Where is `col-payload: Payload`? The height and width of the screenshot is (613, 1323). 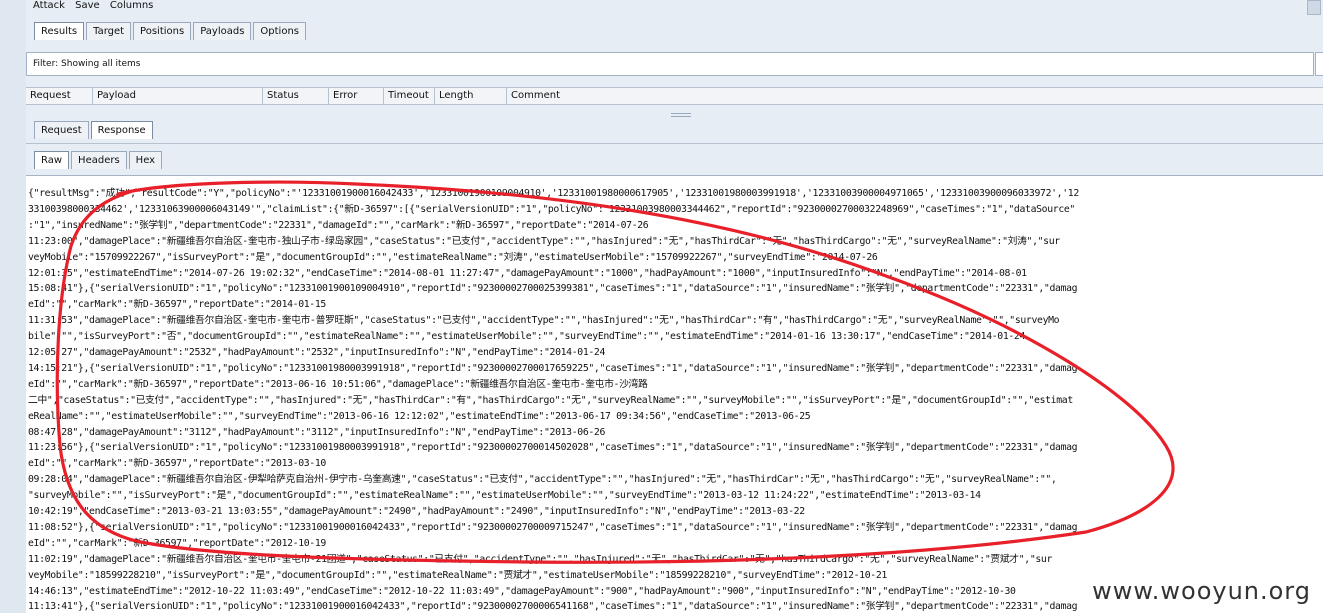 col-payload: Payload is located at coordinates (178, 96).